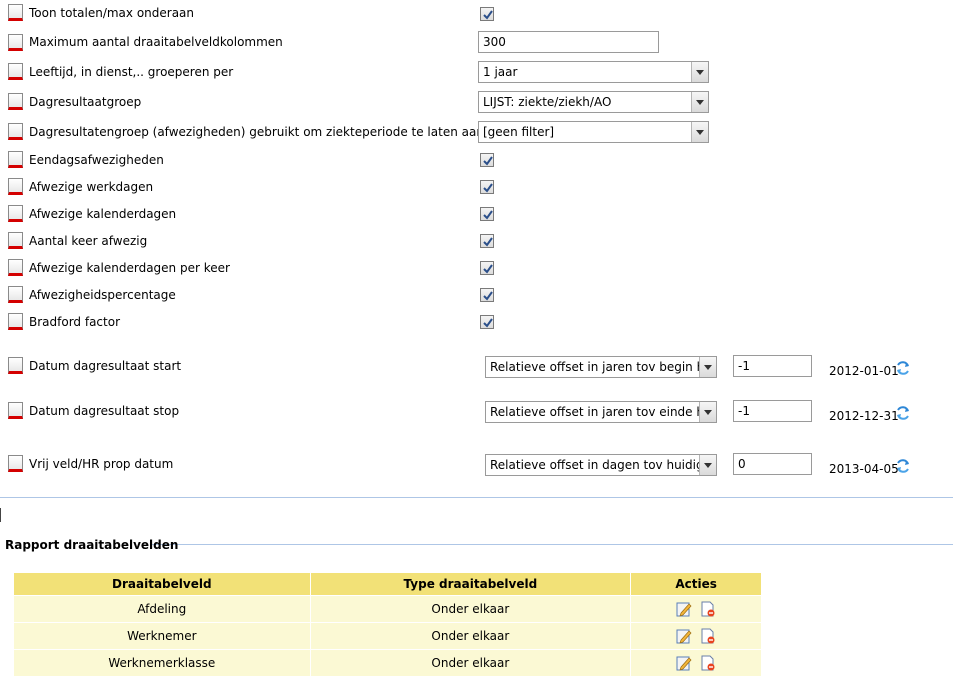 The width and height of the screenshot is (953, 679). I want to click on header-actions: Acties, so click(696, 584).